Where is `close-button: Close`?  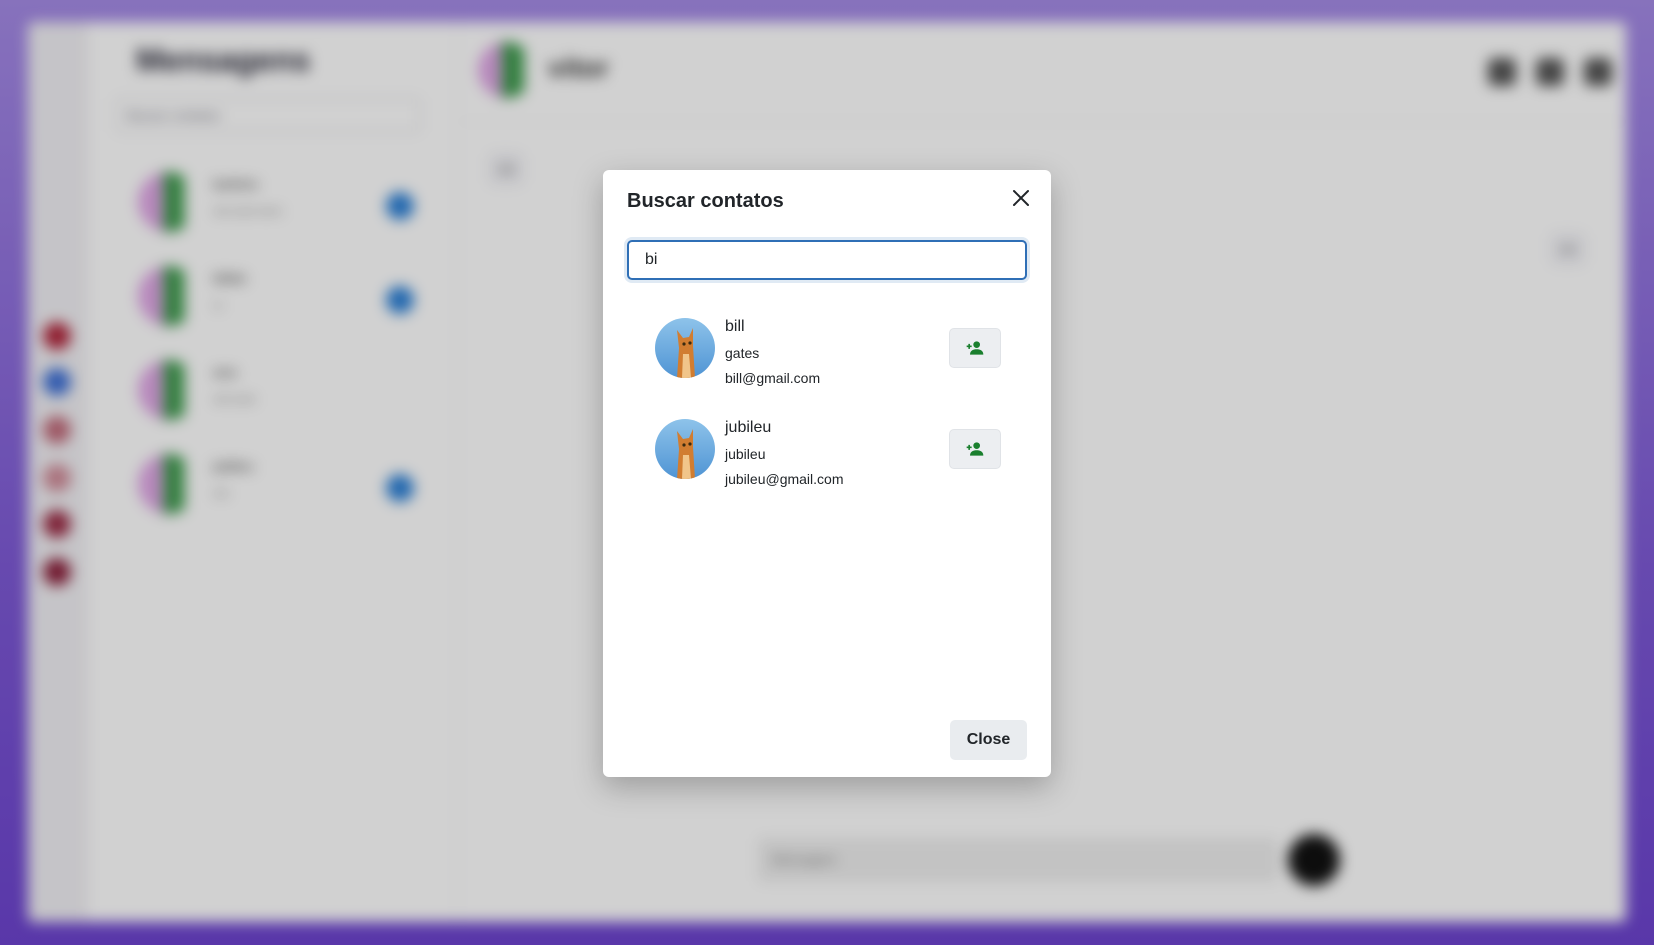 close-button: Close is located at coordinates (988, 740).